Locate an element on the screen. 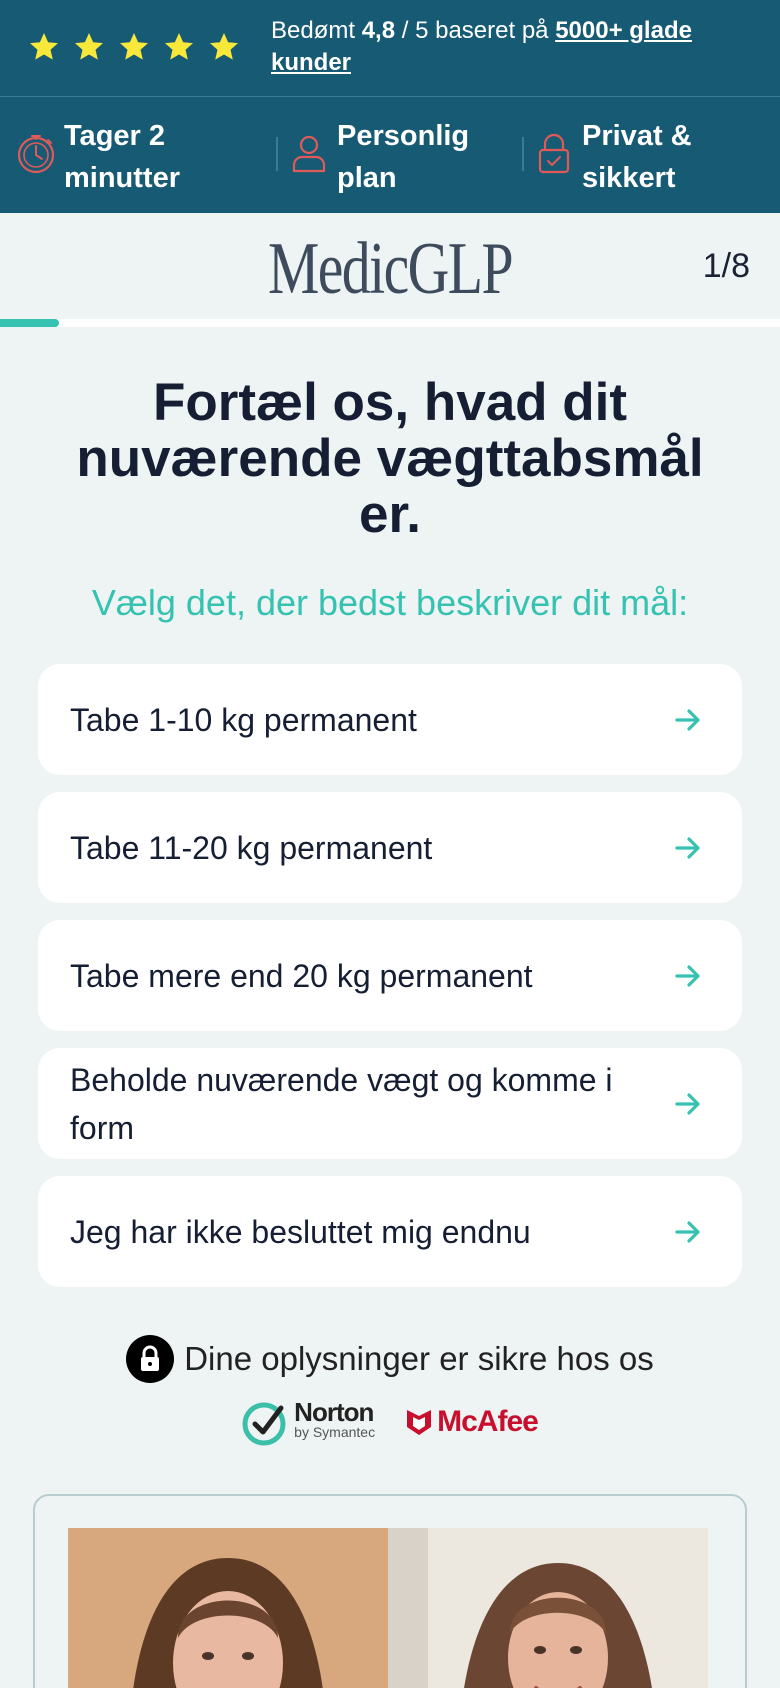 The height and width of the screenshot is (1688, 780). norton-name: Norton is located at coordinates (334, 1412).